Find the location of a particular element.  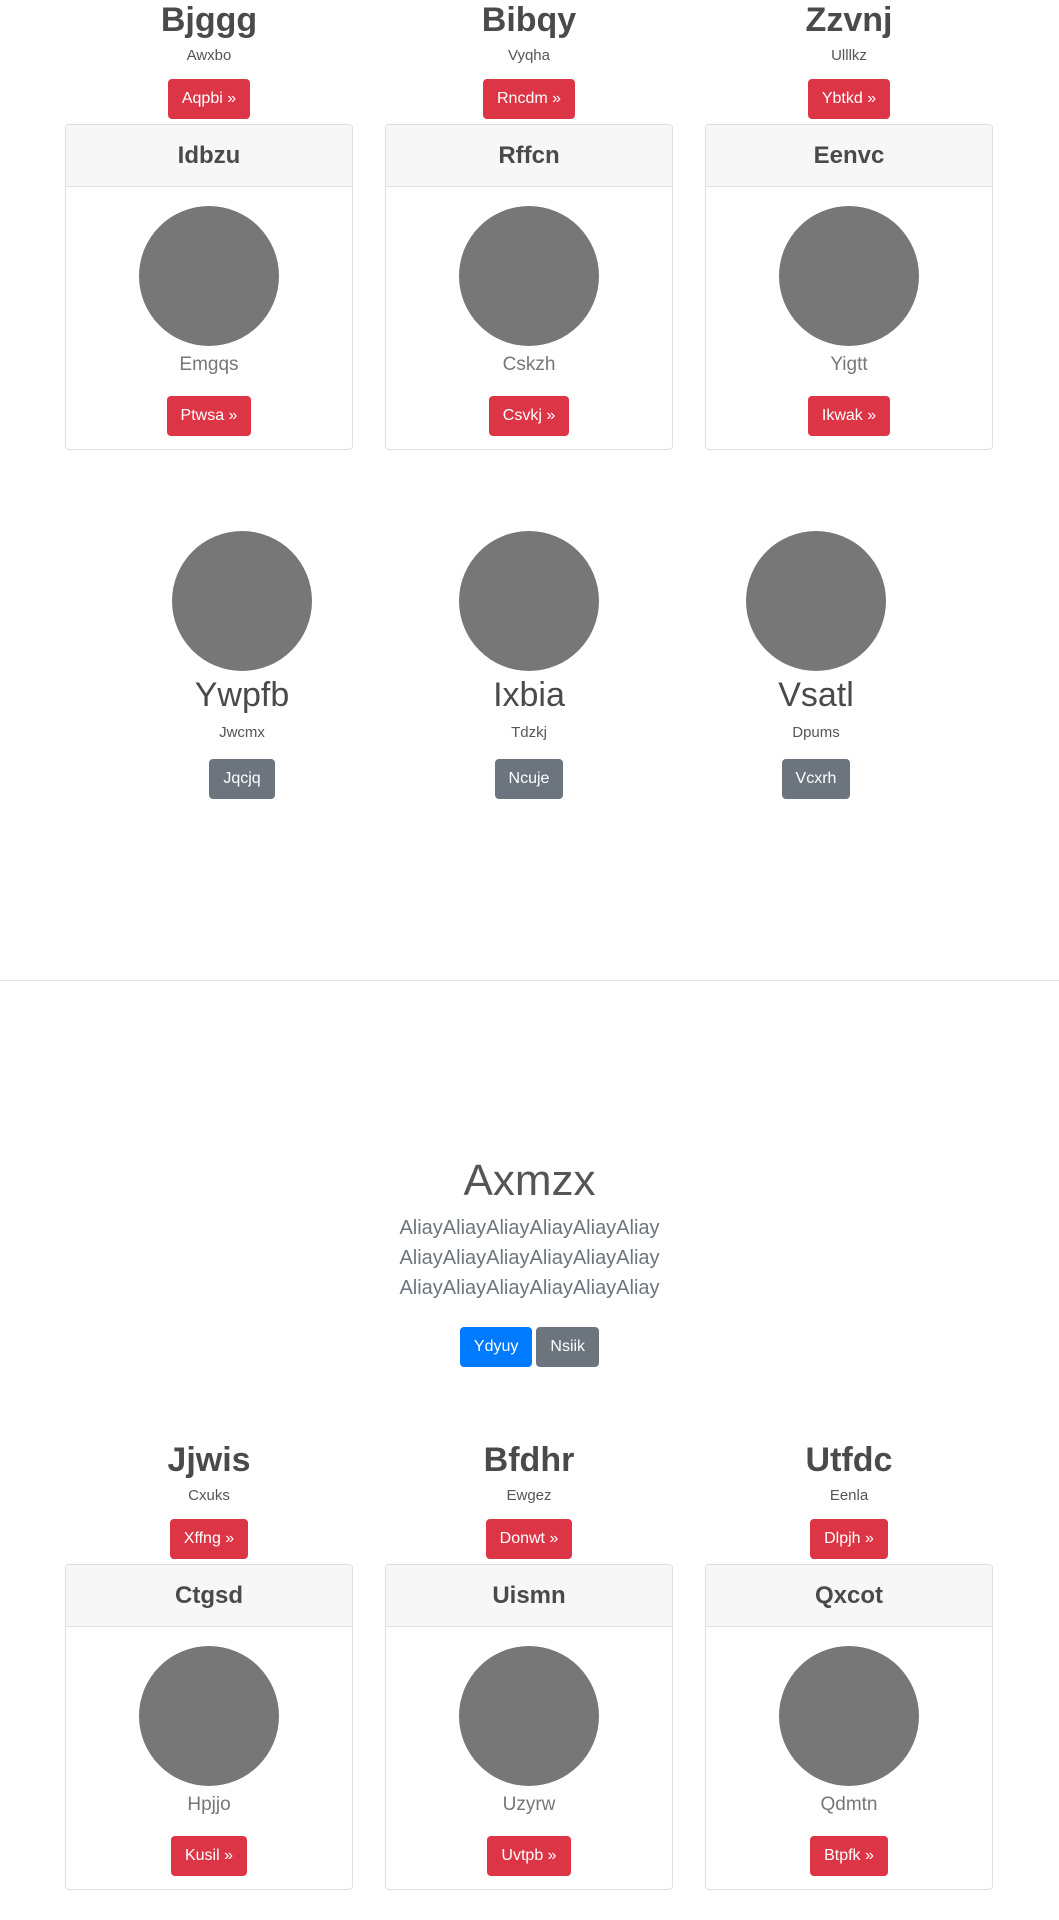

card-name: Qdmtn is located at coordinates (849, 1804).